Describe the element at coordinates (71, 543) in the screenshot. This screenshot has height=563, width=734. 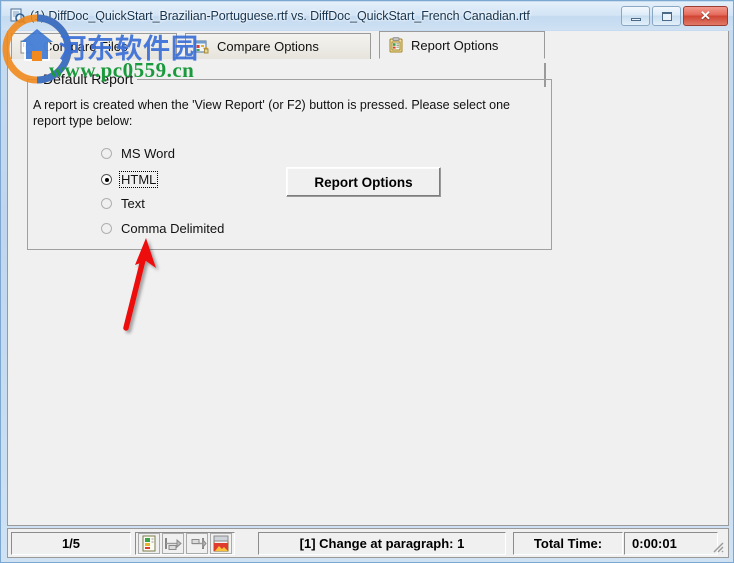
I see `page-counter: 1/5` at that location.